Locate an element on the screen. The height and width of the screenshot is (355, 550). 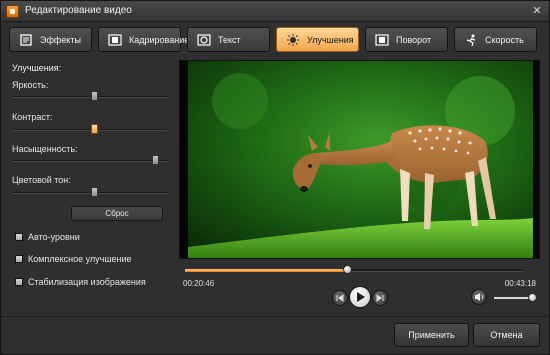
tab-effects: Эффекты is located at coordinates (50, 39).